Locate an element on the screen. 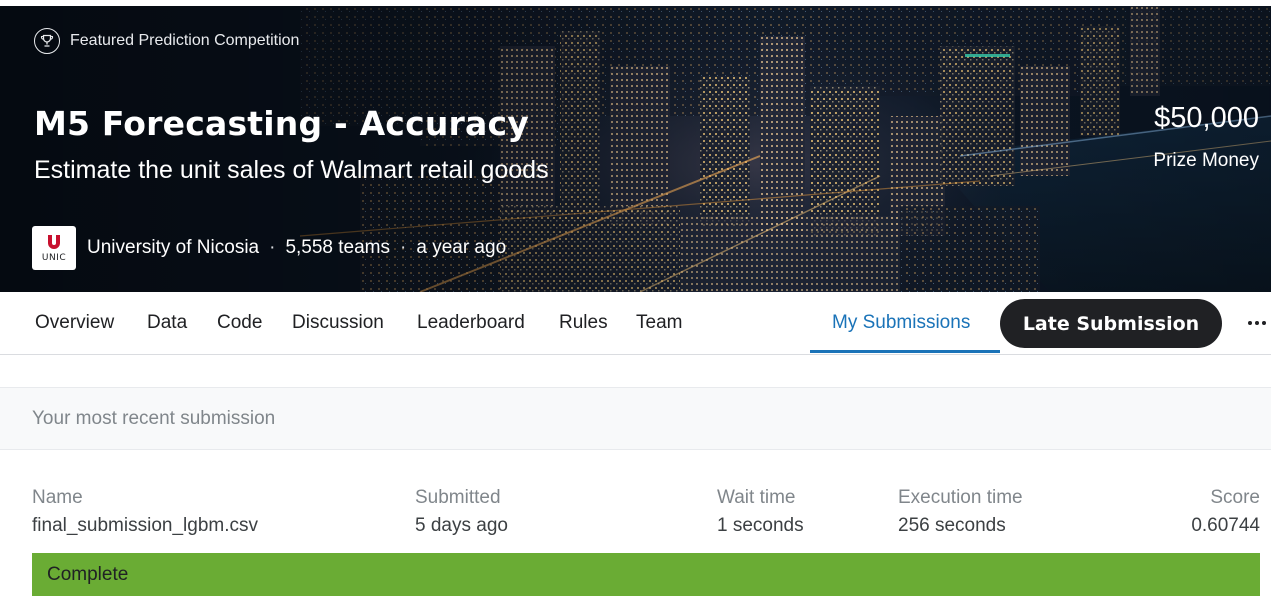 The image size is (1271, 603). recent-submission-header: Your most recent submission is located at coordinates (635, 418).